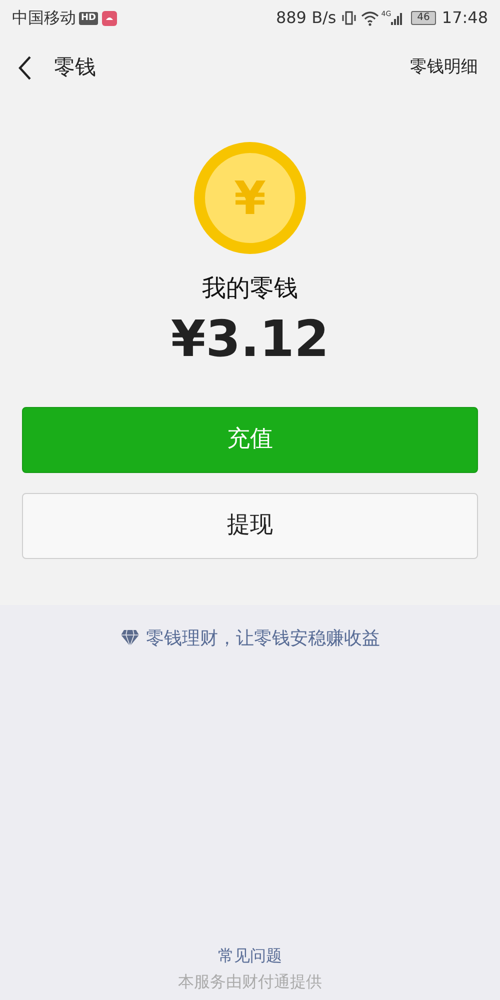 This screenshot has height=1000, width=500. I want to click on wifi-icon, so click(370, 18).